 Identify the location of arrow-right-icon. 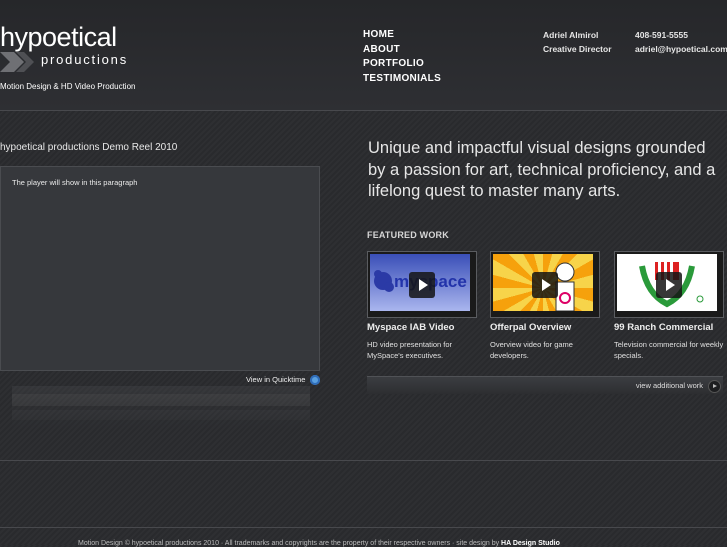
(714, 386).